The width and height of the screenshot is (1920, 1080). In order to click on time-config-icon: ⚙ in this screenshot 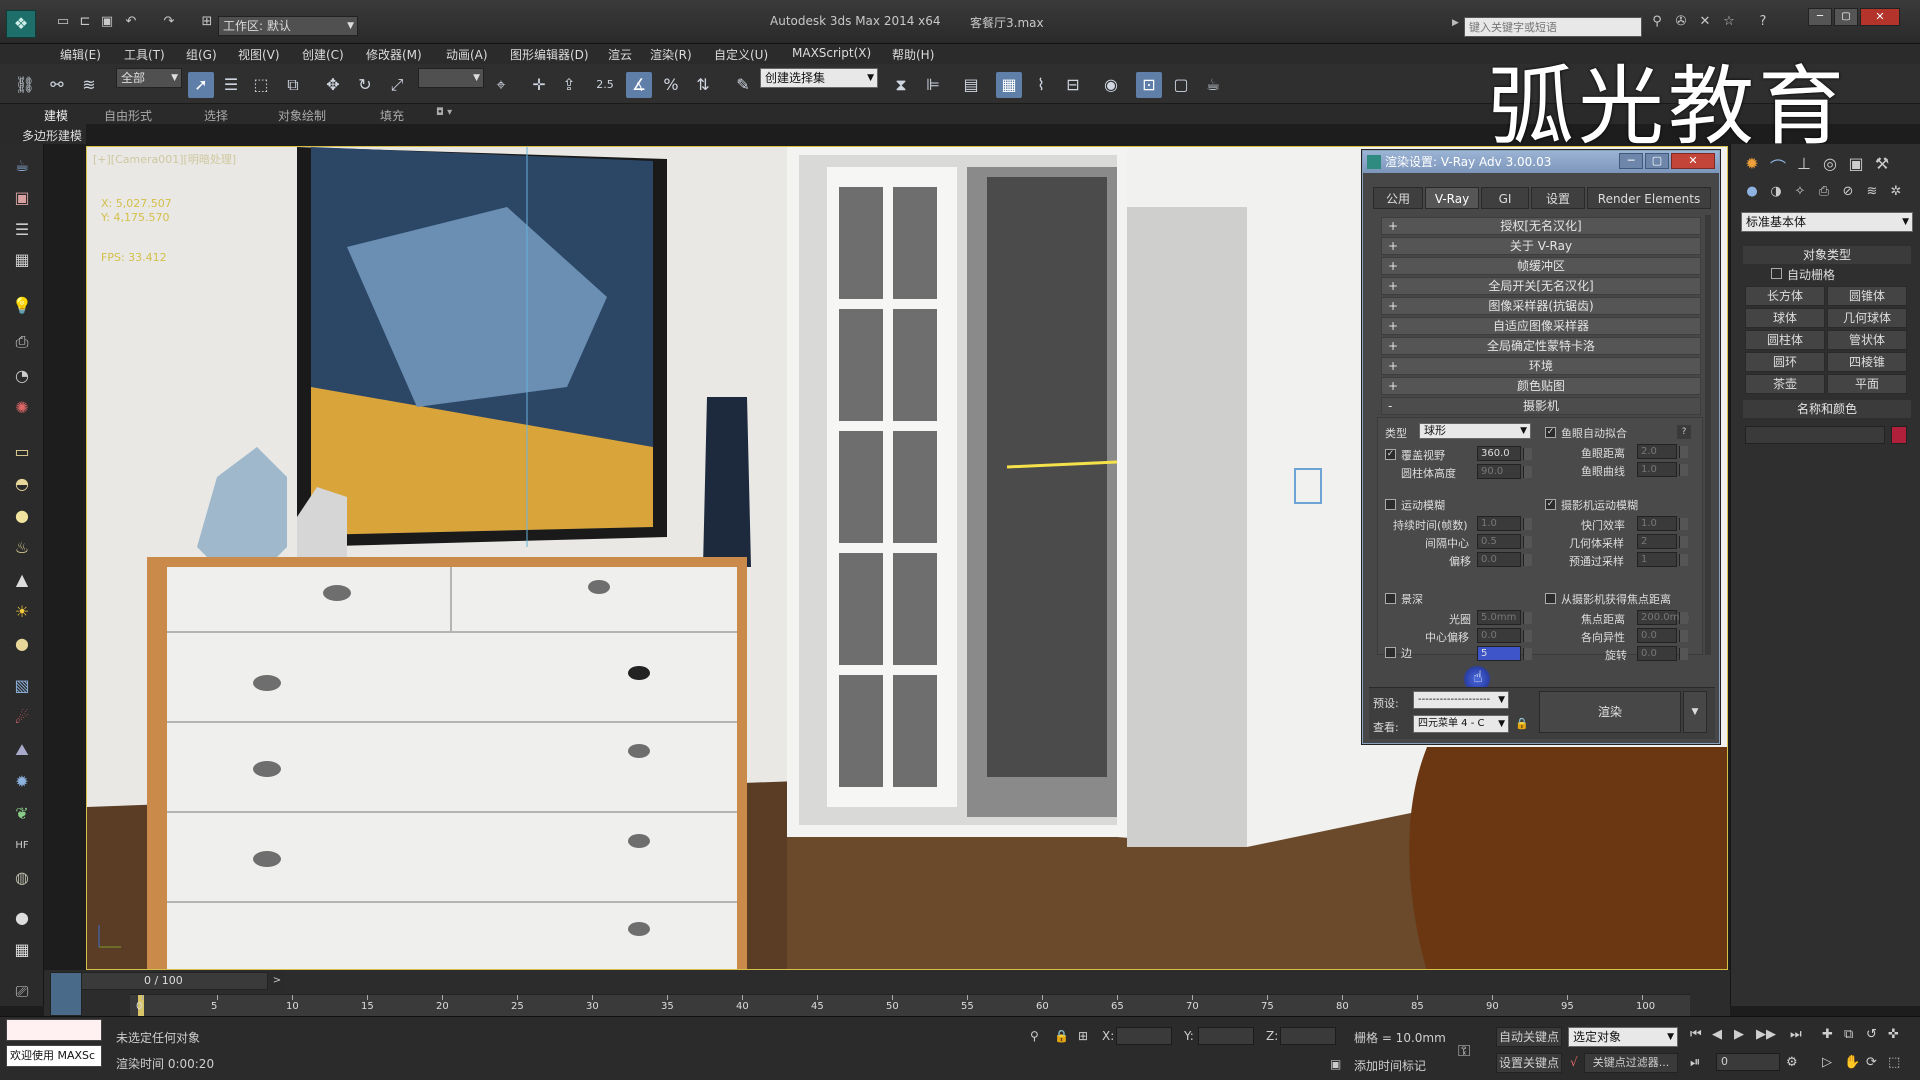, I will do `click(1792, 1062)`.